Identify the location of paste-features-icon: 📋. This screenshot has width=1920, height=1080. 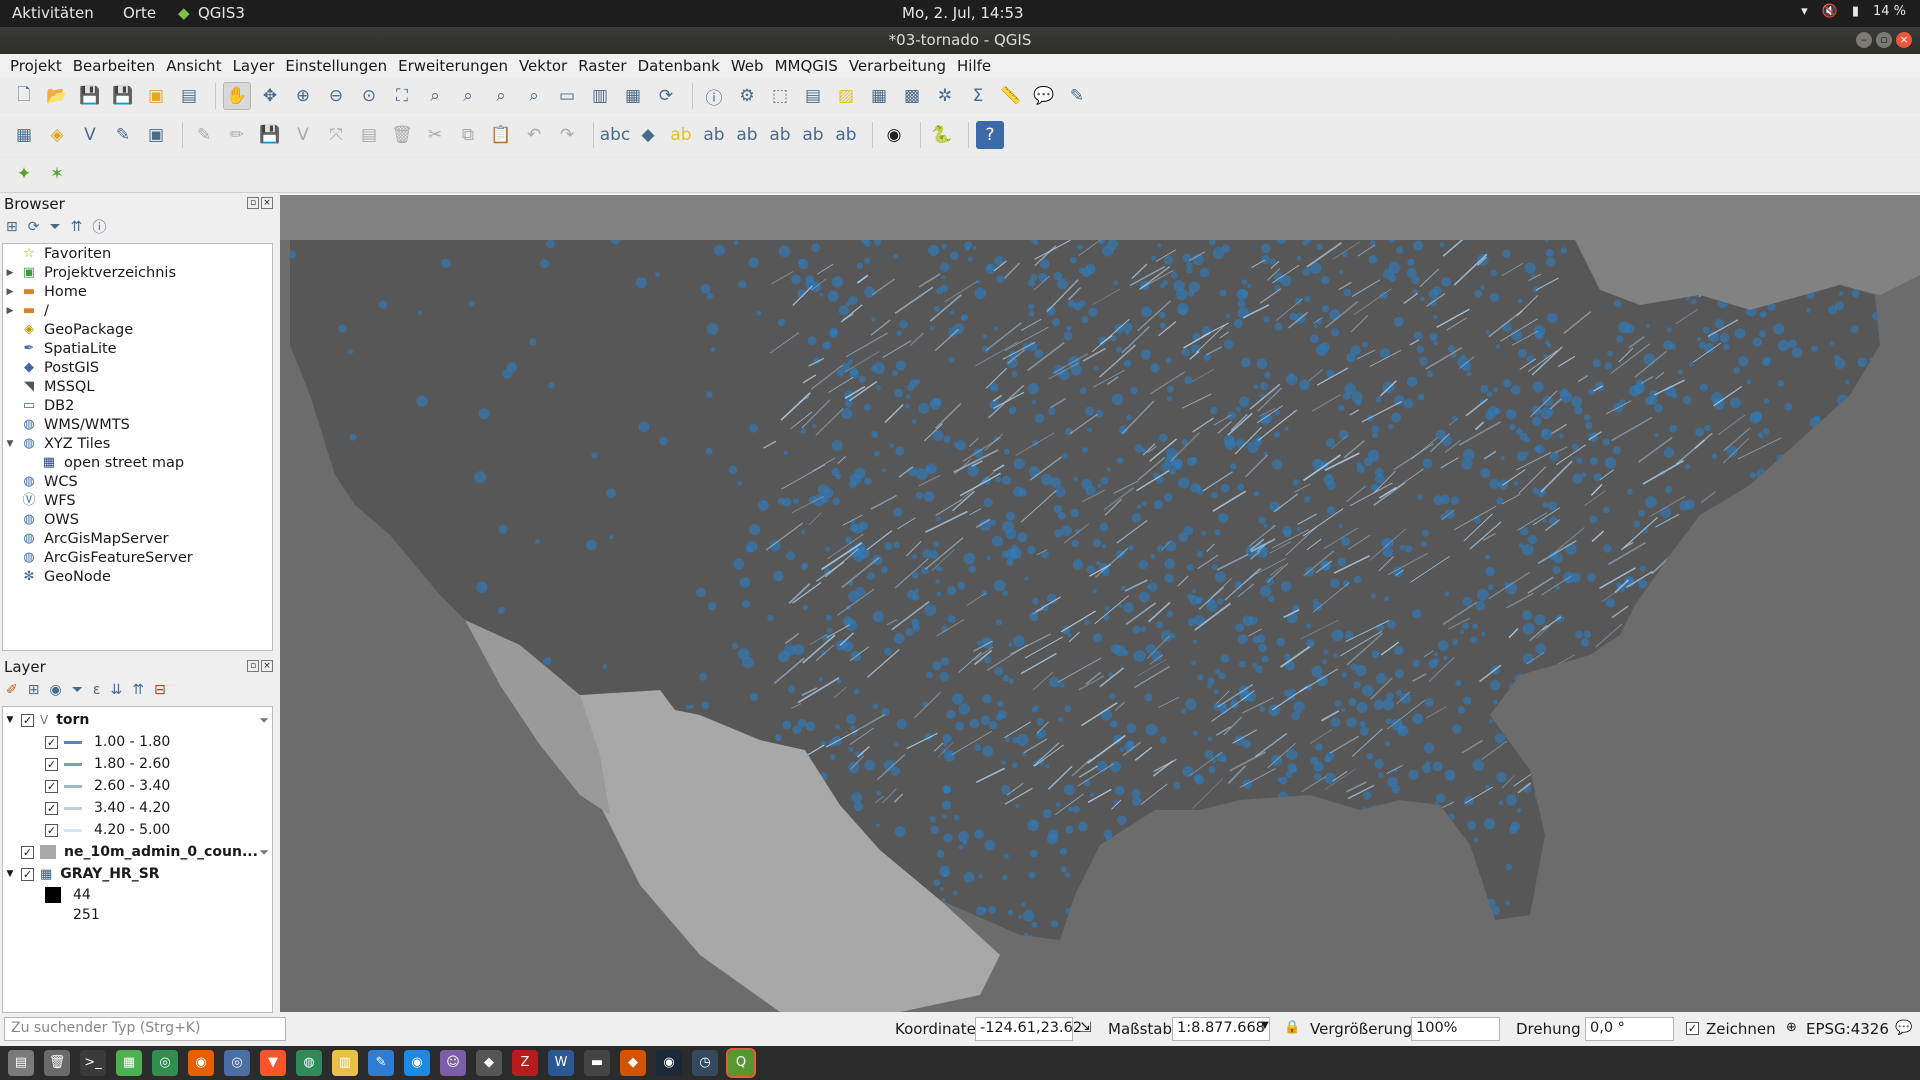
(501, 135).